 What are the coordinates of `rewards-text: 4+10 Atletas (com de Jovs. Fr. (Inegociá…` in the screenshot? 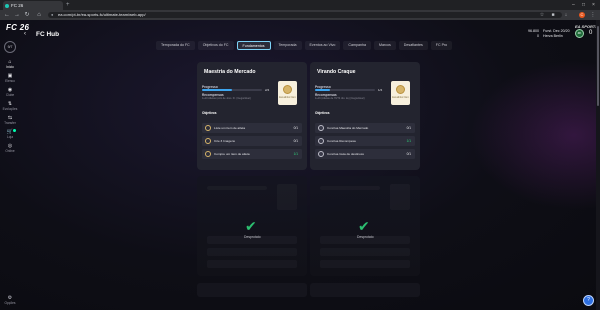 It's located at (226, 98).